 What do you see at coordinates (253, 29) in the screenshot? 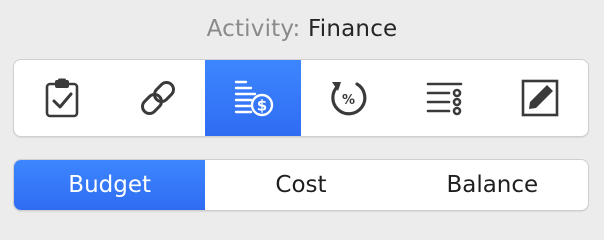
I see `activity-label: Activity:` at bounding box center [253, 29].